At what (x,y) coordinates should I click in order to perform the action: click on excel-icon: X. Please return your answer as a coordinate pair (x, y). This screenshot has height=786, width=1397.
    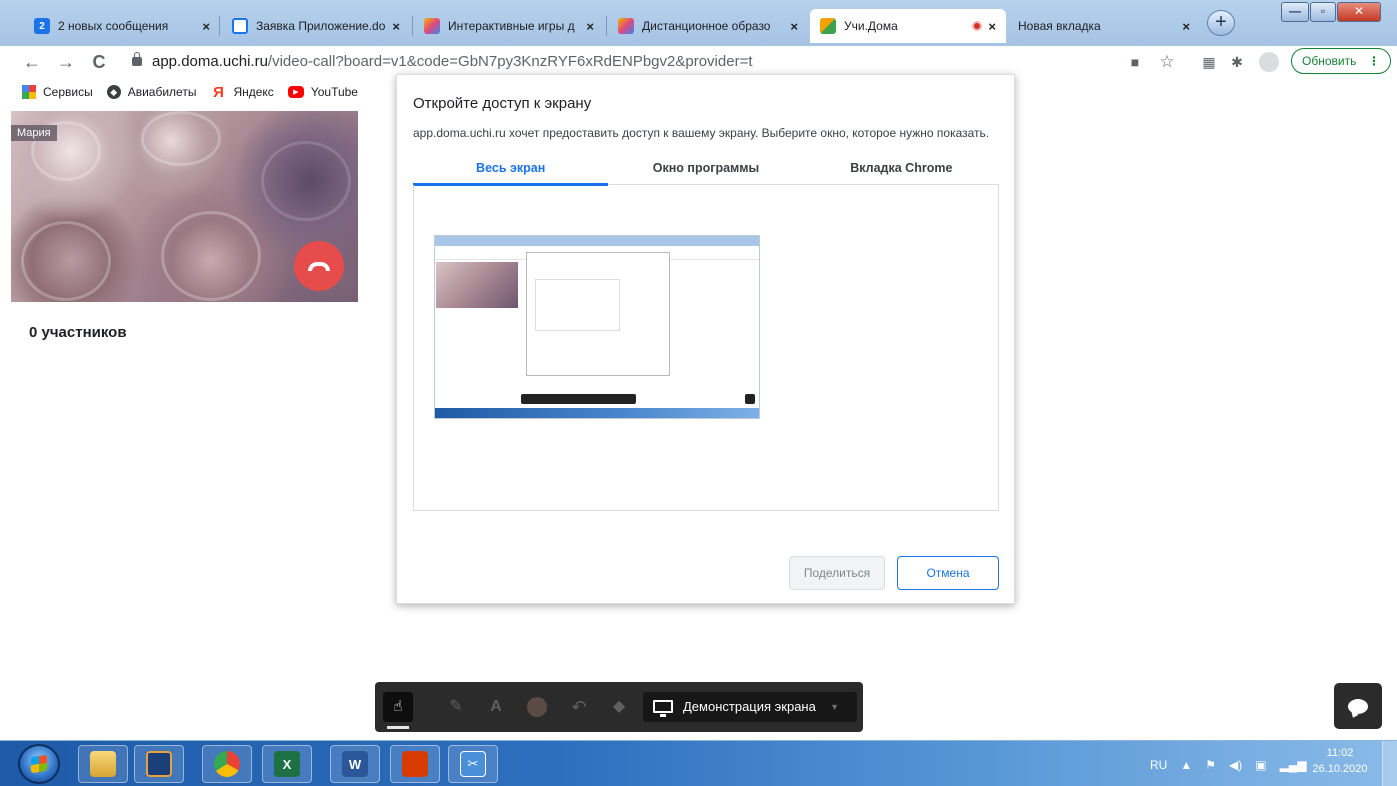
    Looking at the image, I should click on (287, 764).